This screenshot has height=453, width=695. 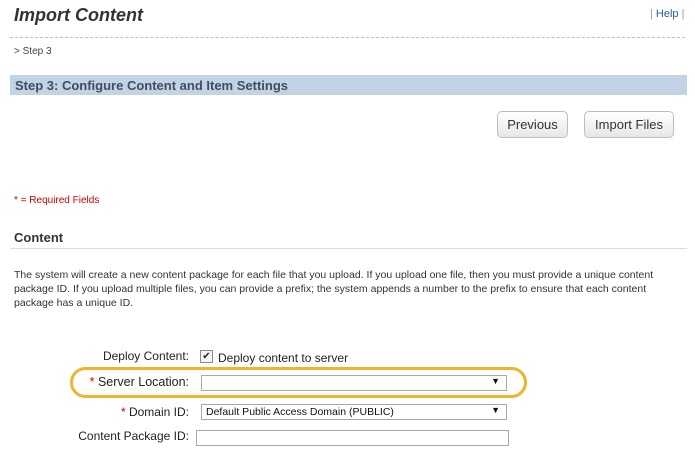 I want to click on header-divider, so click(x=347, y=37).